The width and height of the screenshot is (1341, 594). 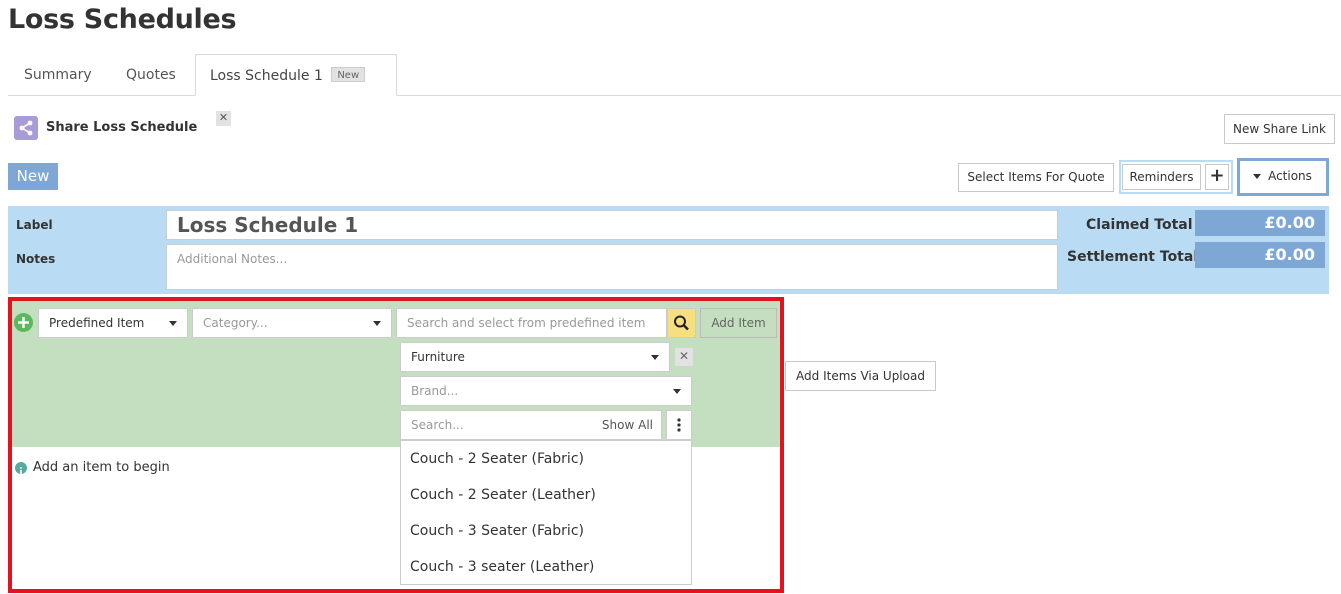 I want to click on close-tab-icon: ✕, so click(x=223, y=118).